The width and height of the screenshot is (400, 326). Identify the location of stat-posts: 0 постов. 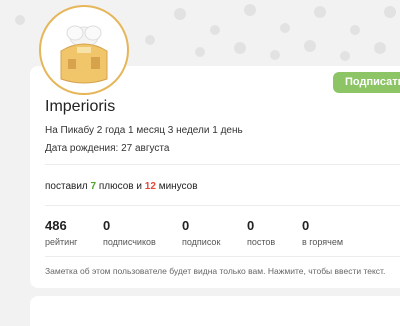
(261, 232).